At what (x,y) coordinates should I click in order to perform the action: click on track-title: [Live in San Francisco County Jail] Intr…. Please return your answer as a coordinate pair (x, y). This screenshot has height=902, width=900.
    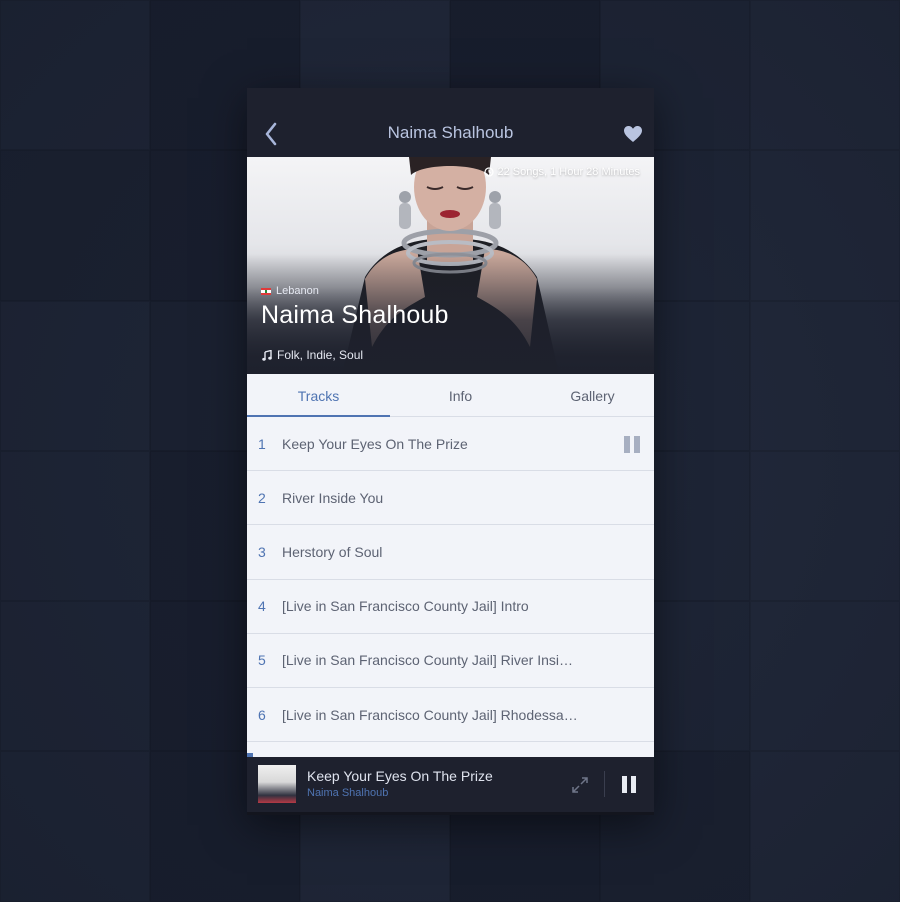
    Looking at the image, I should click on (405, 606).